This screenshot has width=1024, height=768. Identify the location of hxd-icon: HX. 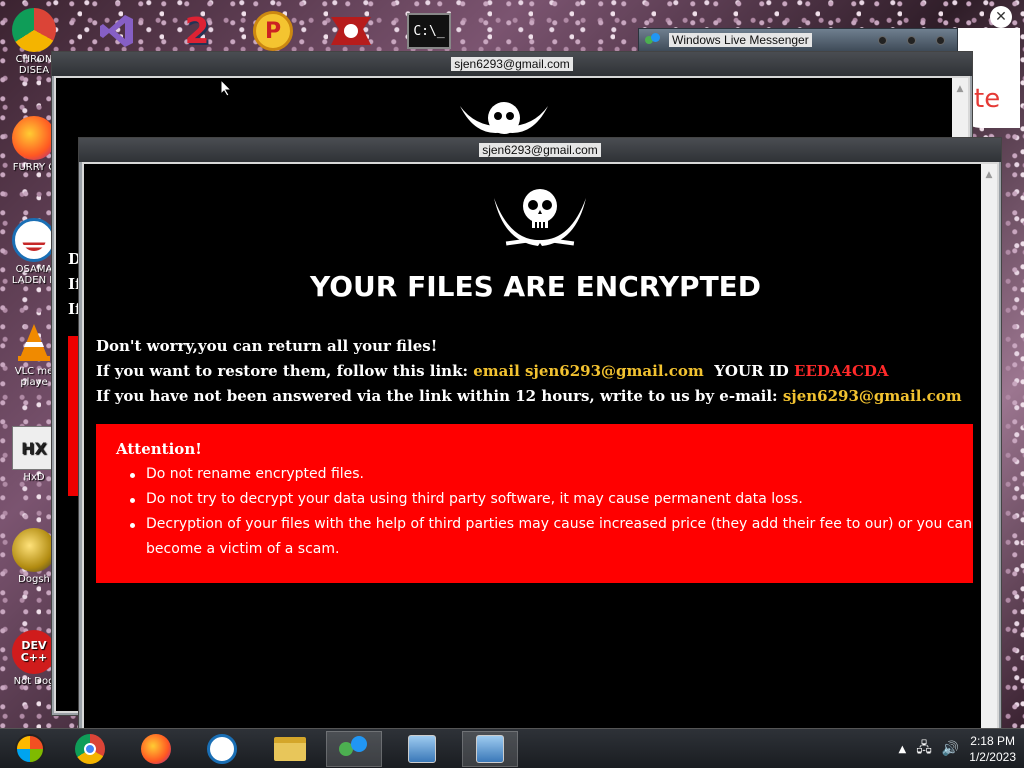
(34, 448).